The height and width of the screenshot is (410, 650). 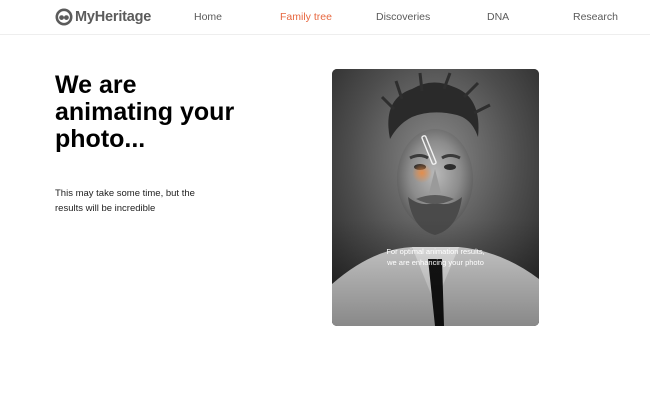 I want to click on nav-dna: DNA, so click(x=498, y=17).